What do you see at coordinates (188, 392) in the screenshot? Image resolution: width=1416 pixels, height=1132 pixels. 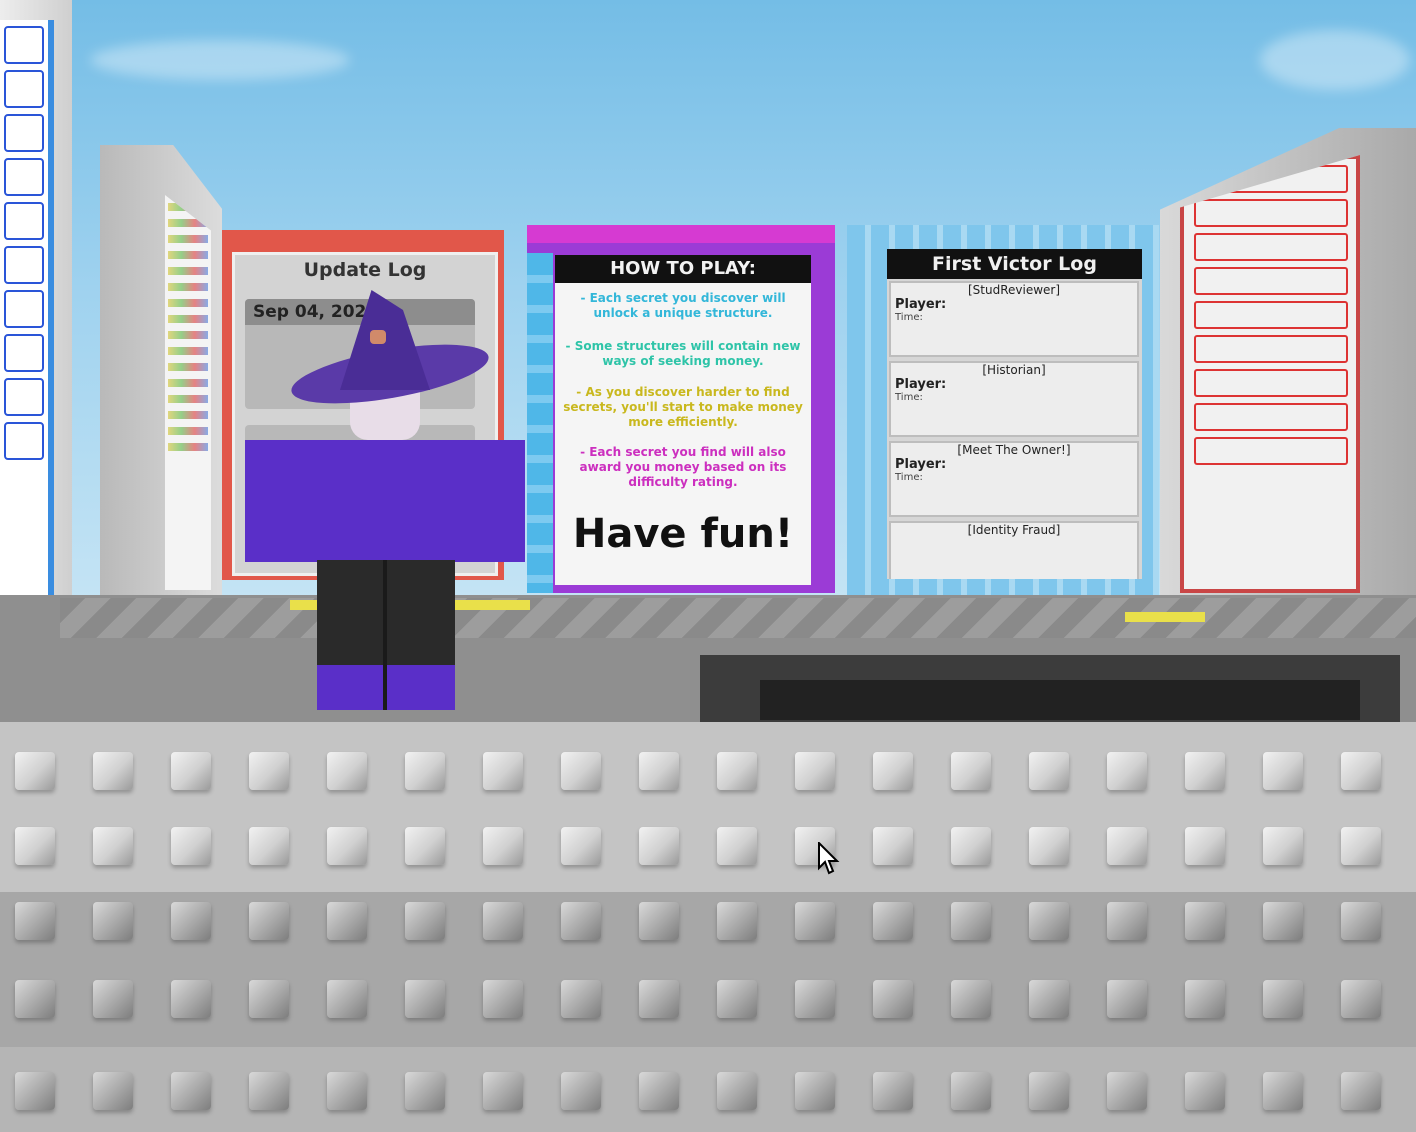 I see `side-board-left` at bounding box center [188, 392].